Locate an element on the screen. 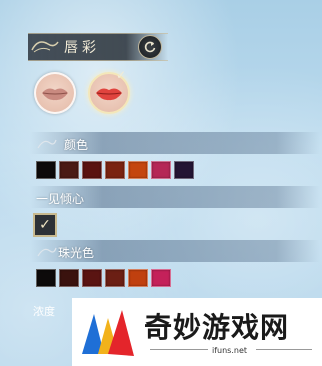 Image resolution: width=322 pixels, height=366 pixels. section-label-color: 颜色 is located at coordinates (76, 145).